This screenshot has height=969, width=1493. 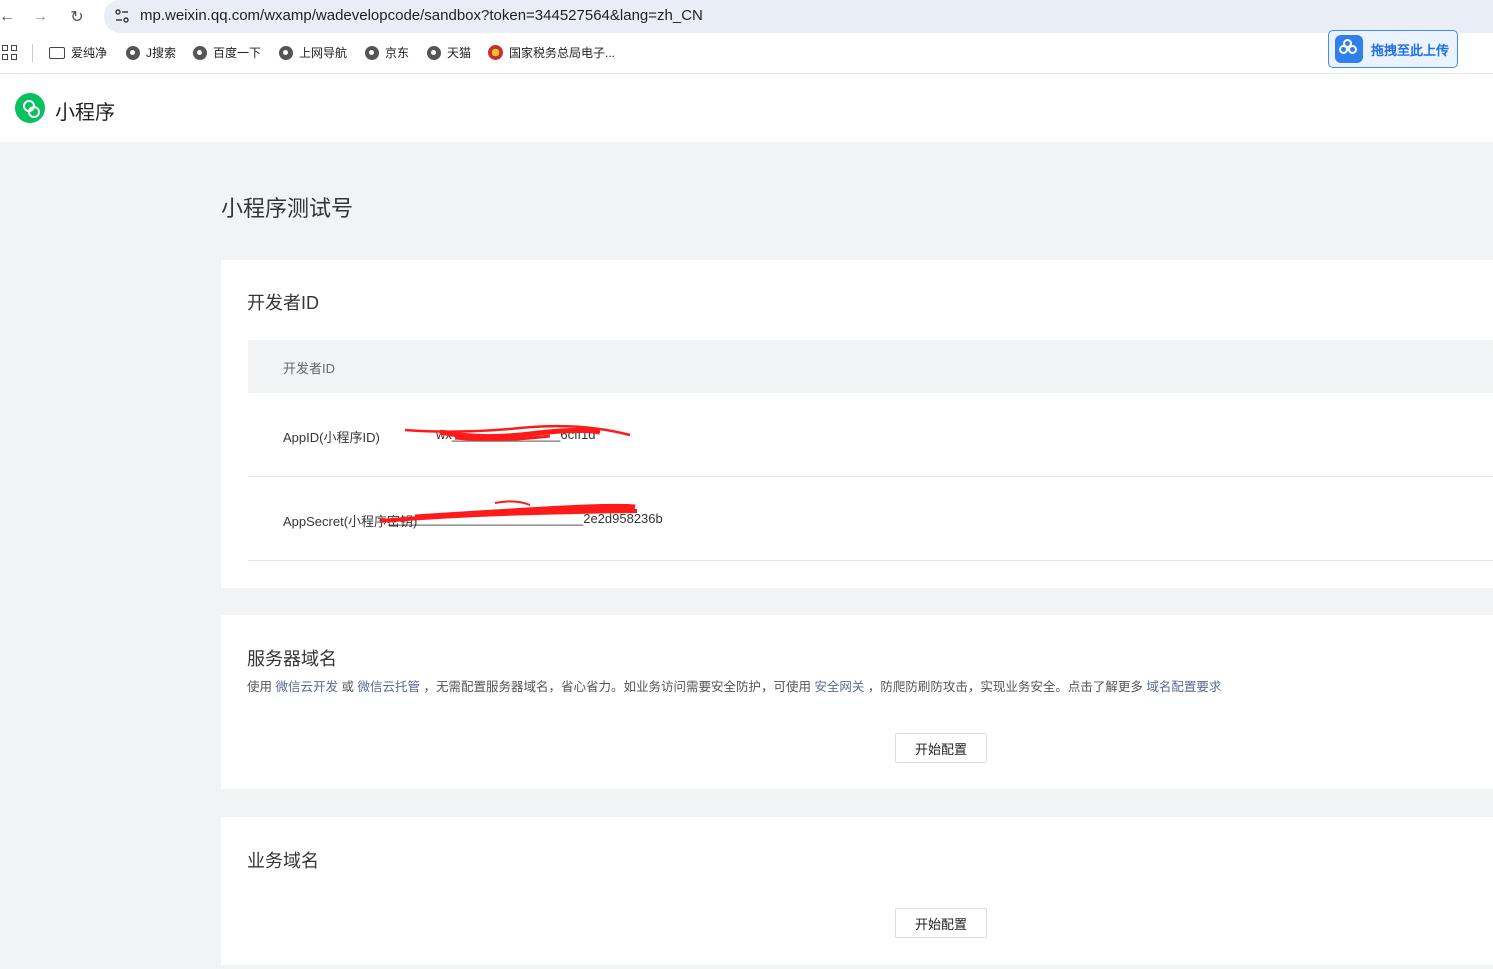 What do you see at coordinates (85, 110) in the screenshot?
I see `brand-name: 小程序` at bounding box center [85, 110].